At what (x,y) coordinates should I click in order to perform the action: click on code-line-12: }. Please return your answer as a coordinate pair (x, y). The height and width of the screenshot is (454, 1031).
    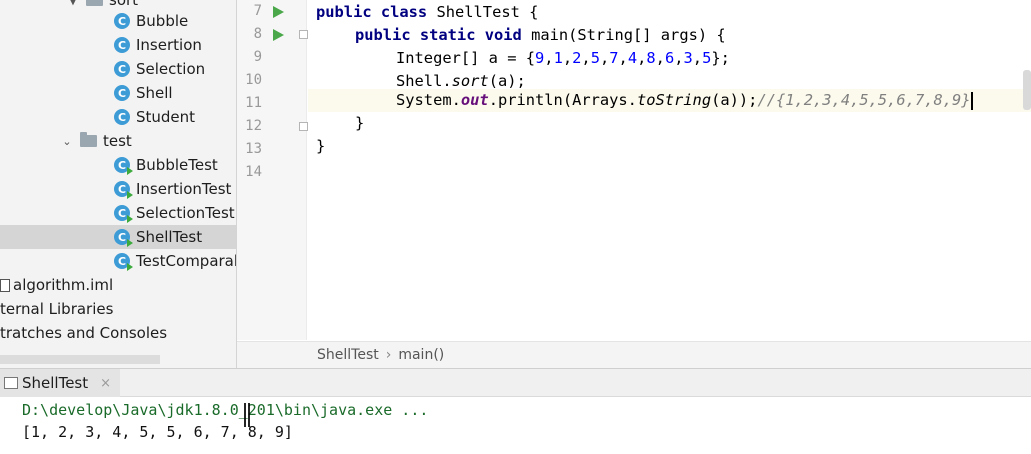
    Looking at the image, I should click on (360, 123).